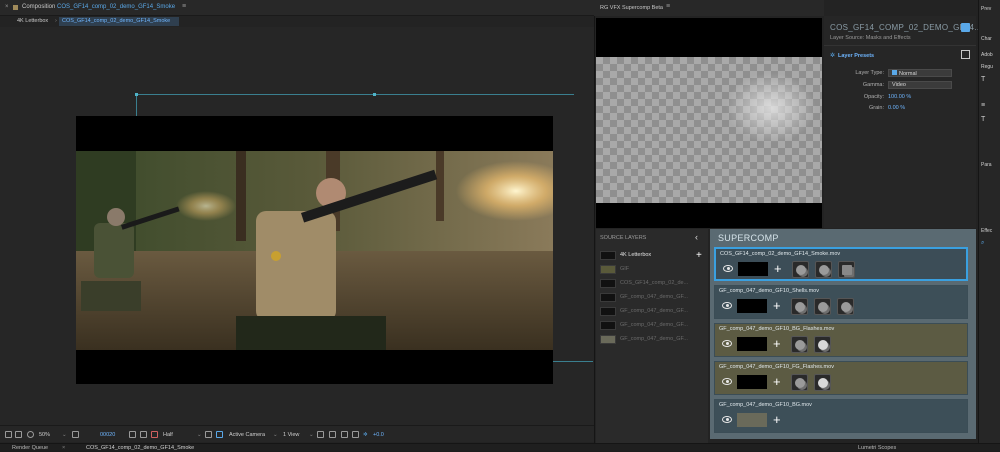  I want to click on layer-controls: +, so click(842, 269).